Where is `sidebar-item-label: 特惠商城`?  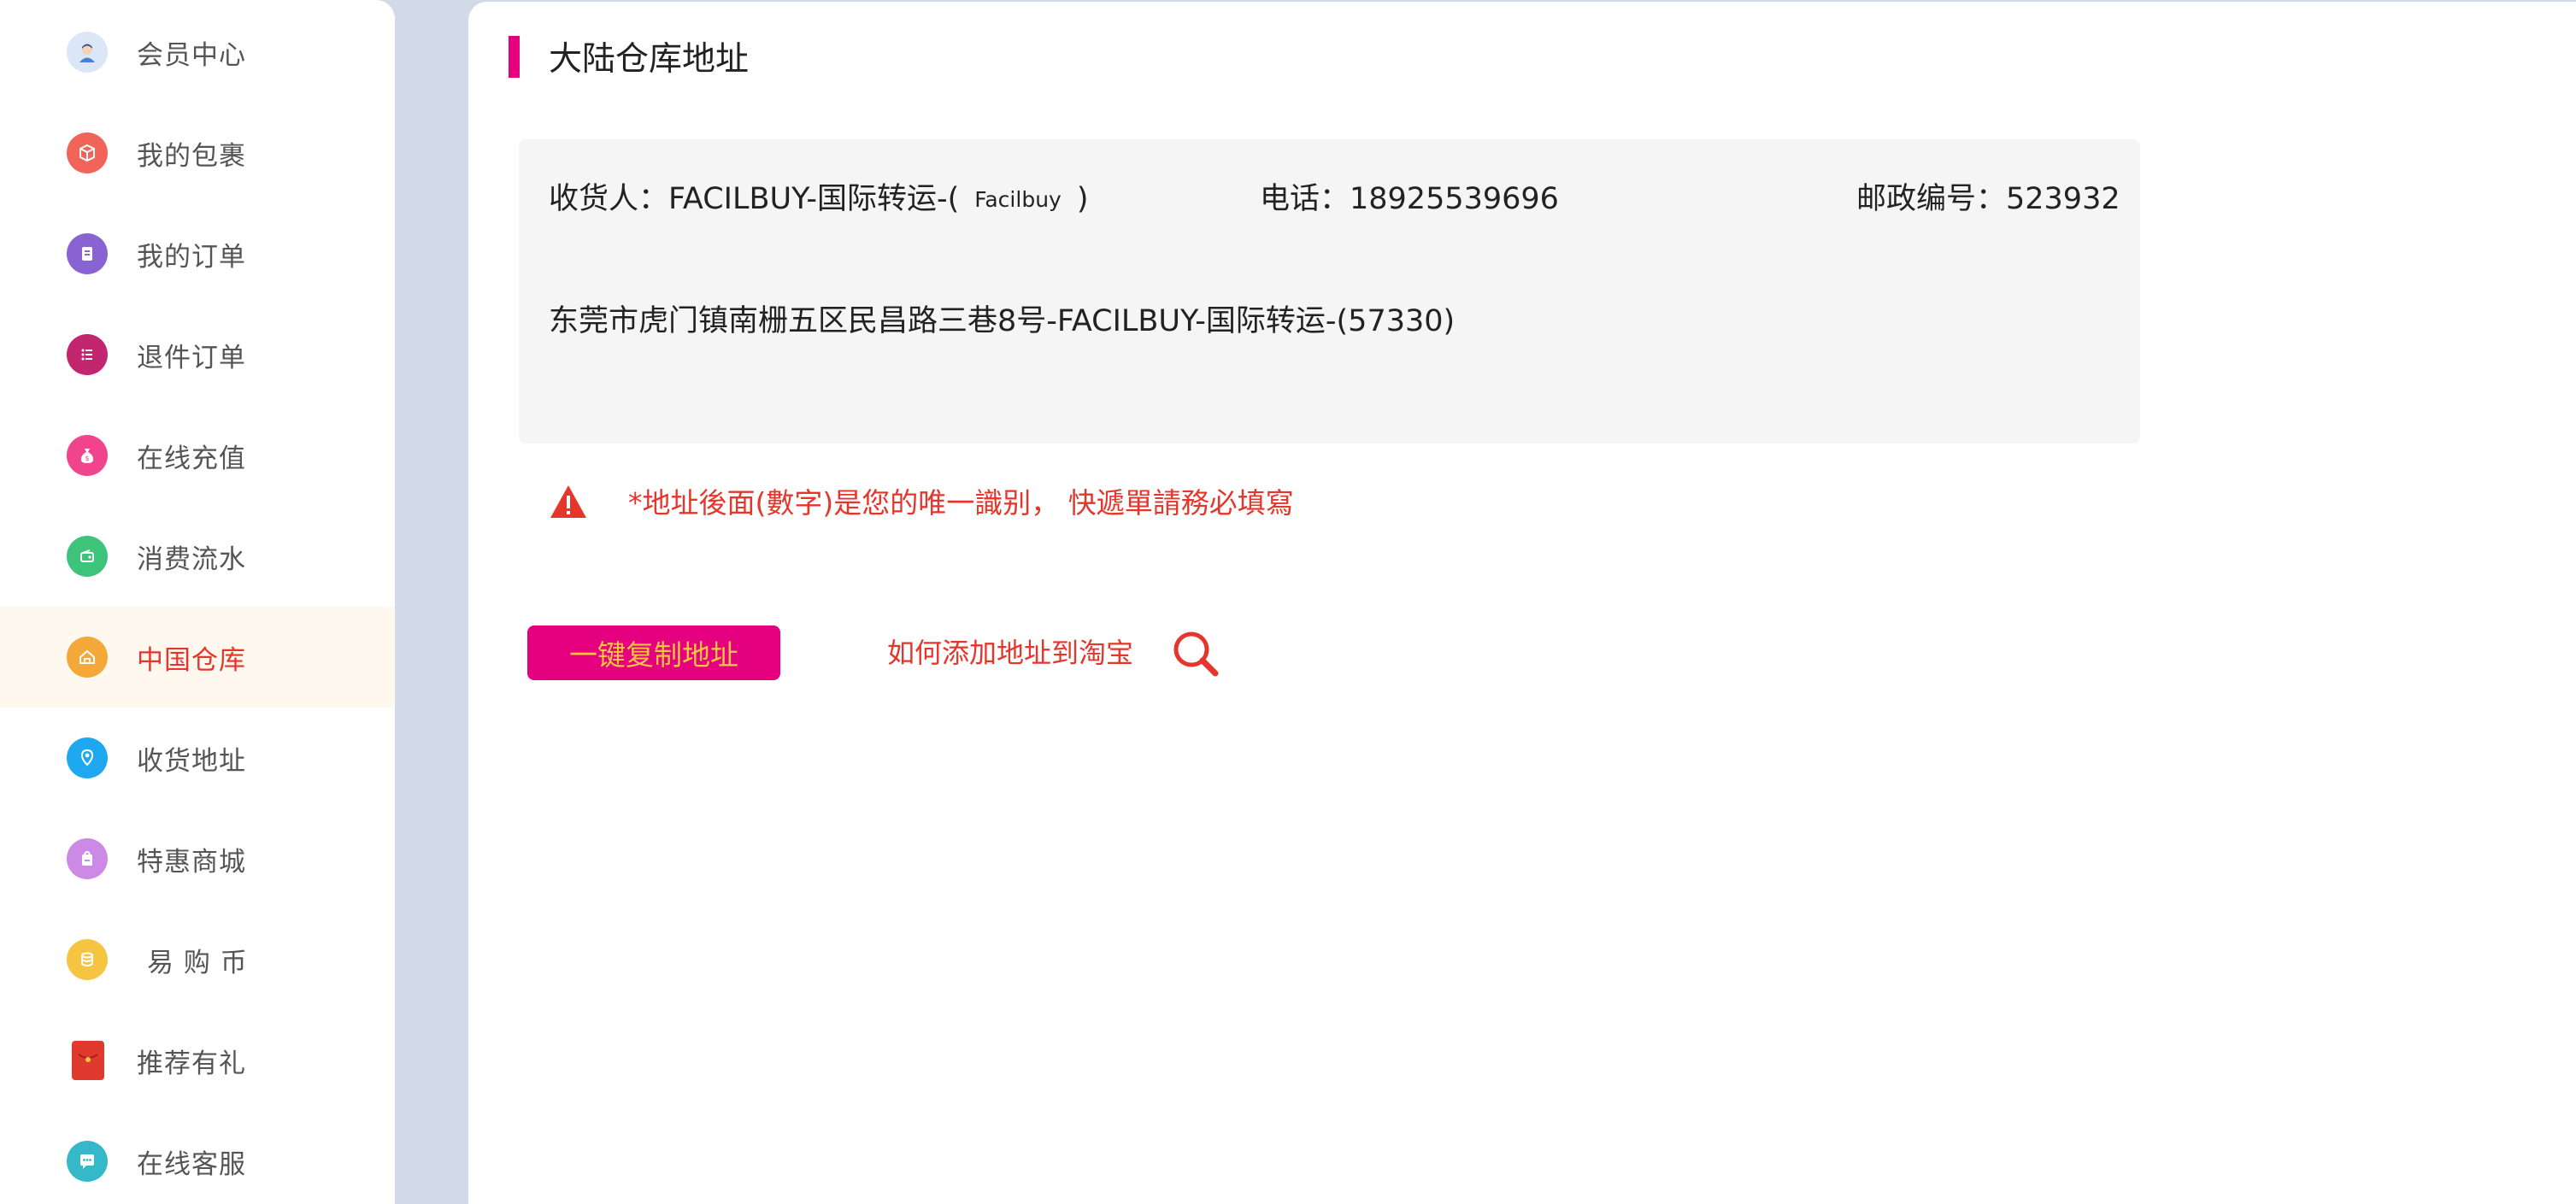 sidebar-item-label: 特惠商城 is located at coordinates (191, 862).